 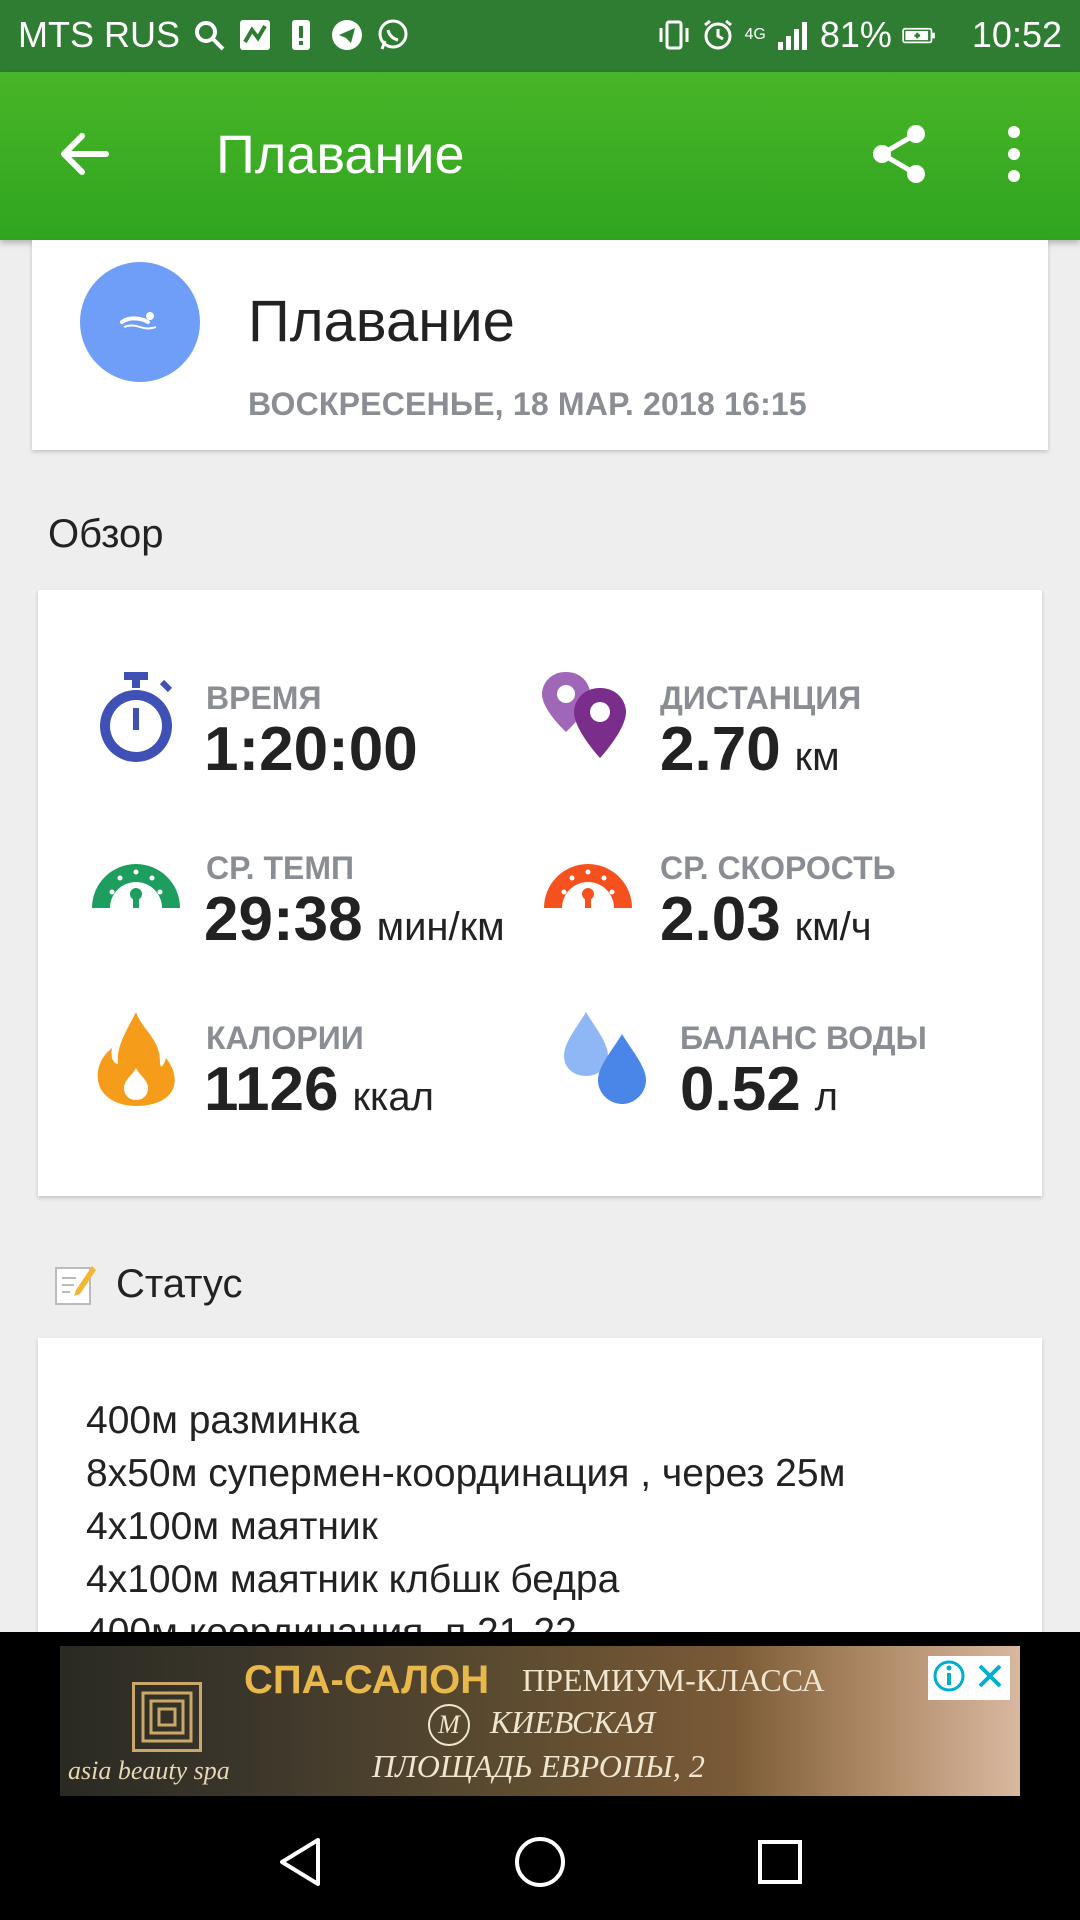 What do you see at coordinates (527, 404) in the screenshot?
I see `activity-date: ВОСКРЕСЕНЬЕ, 18 МАР. 2018 16:15` at bounding box center [527, 404].